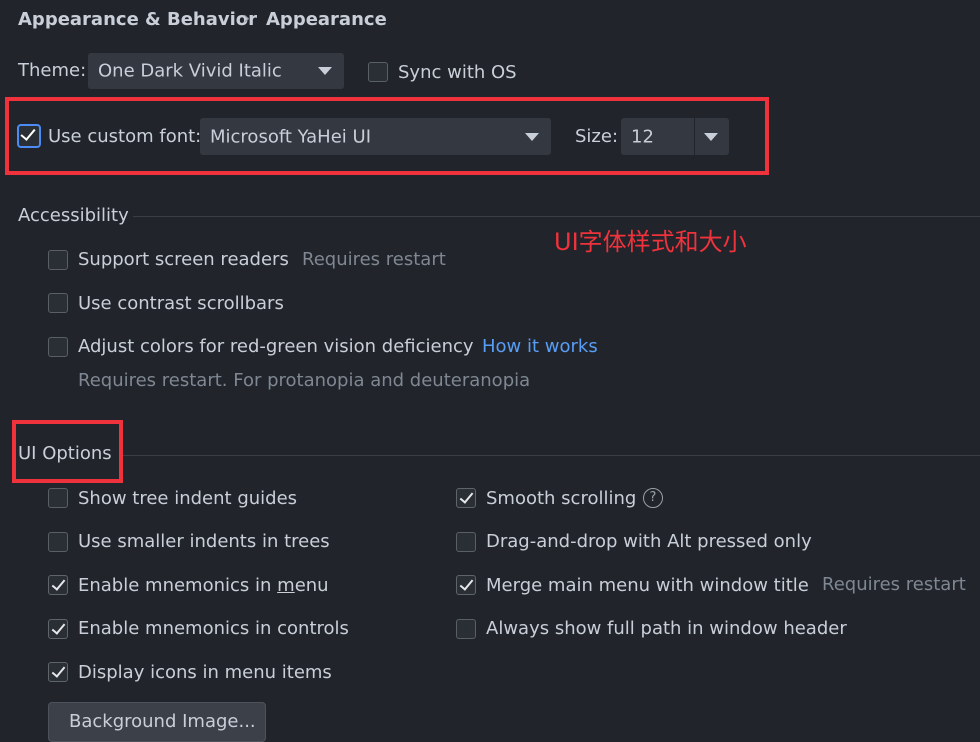  Describe the element at coordinates (183, 259) in the screenshot. I see `support-screen-readers-label: Support screen readers` at that location.